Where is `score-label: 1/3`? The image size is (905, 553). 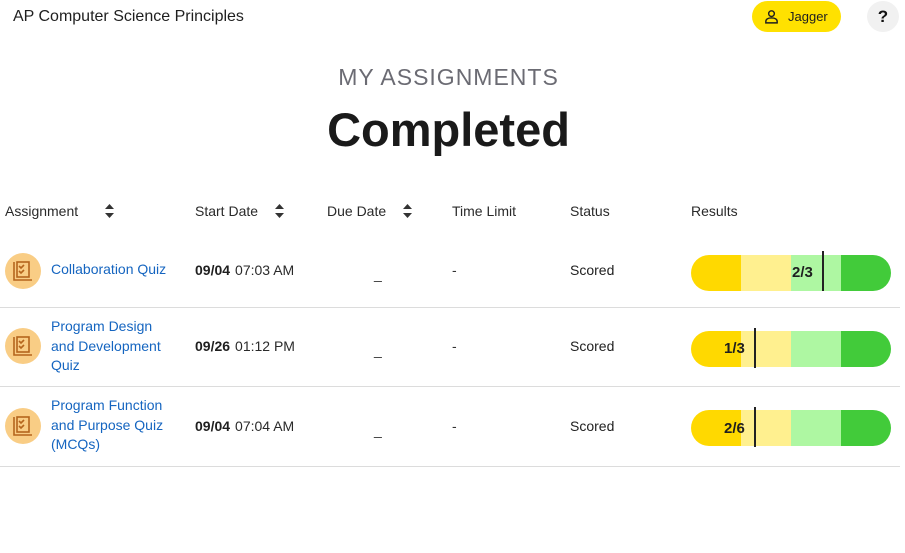
score-label: 1/3 is located at coordinates (734, 348).